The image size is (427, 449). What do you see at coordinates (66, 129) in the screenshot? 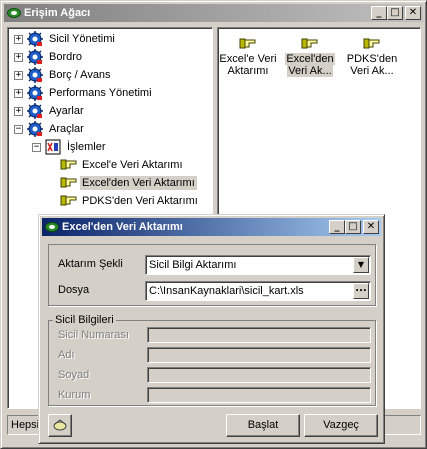
I see `tree-item-label: Araçlar` at bounding box center [66, 129].